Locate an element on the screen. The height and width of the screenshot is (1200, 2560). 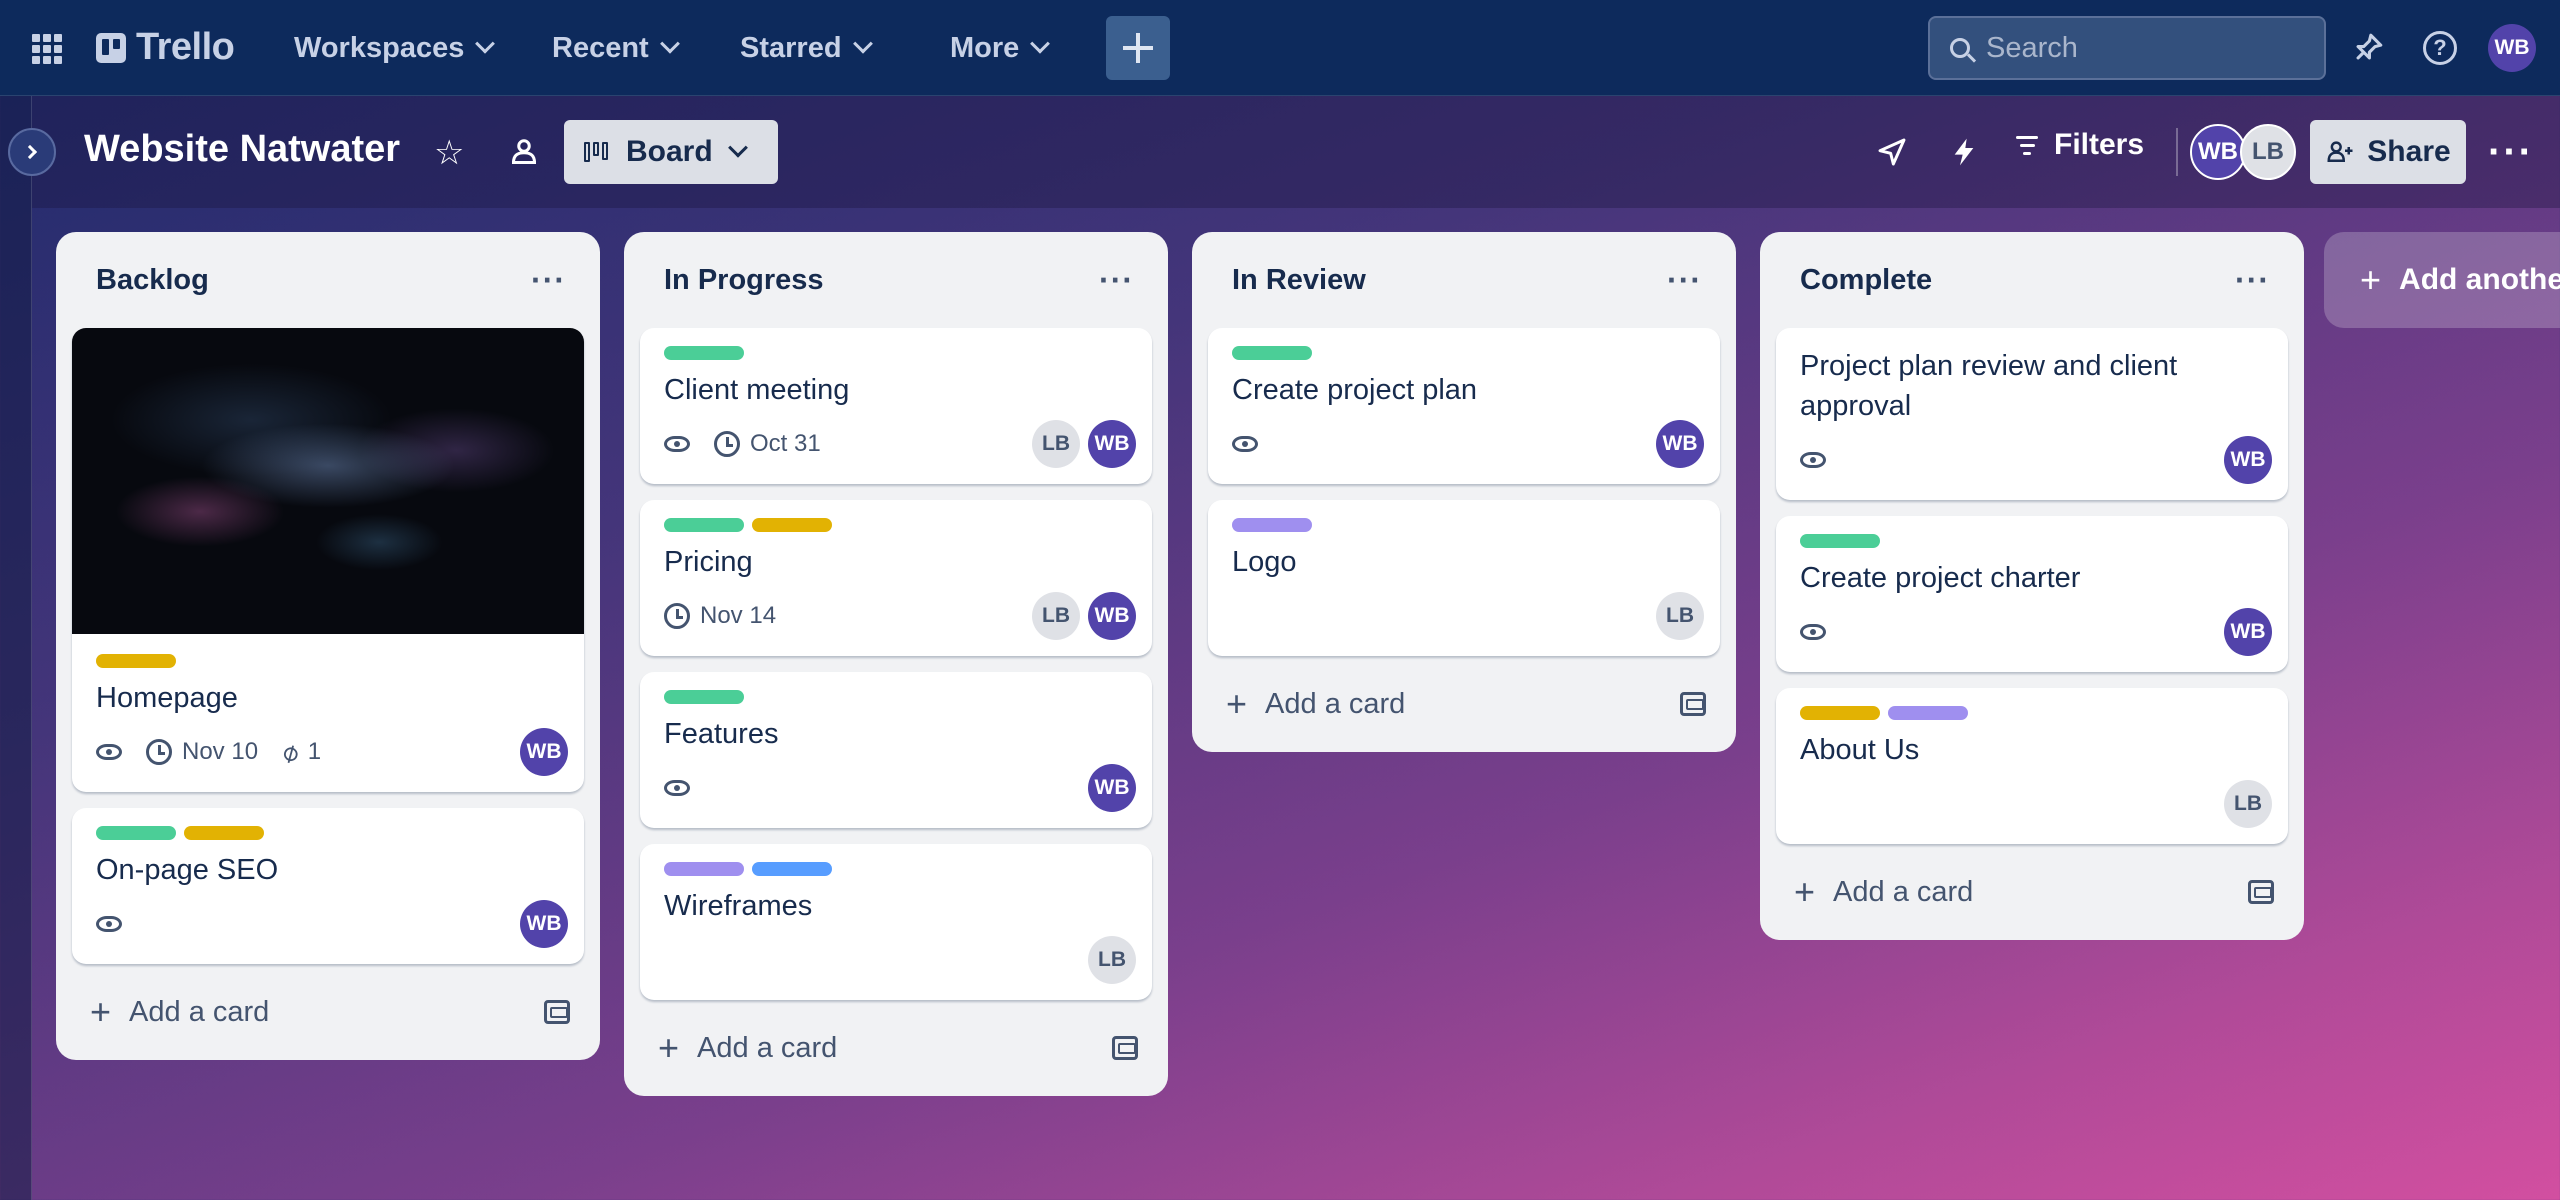
card-create-project-plan: Create project plan WB is located at coordinates (1464, 406).